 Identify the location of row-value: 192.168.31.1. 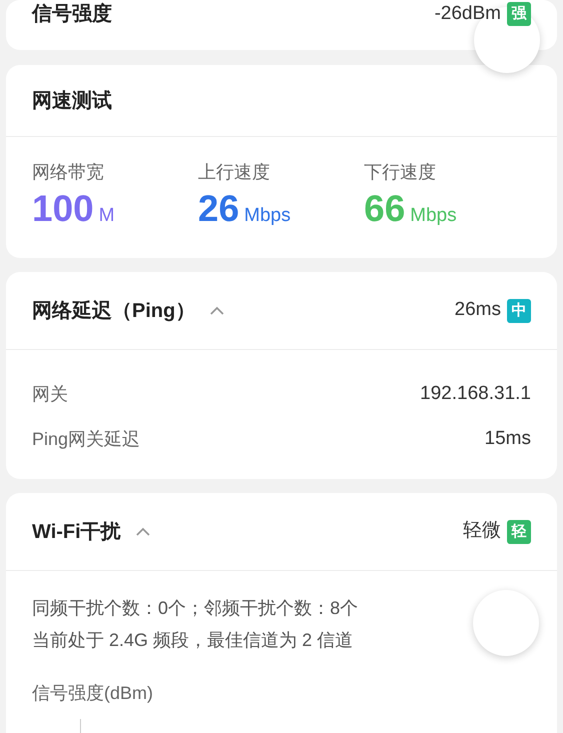
(475, 394).